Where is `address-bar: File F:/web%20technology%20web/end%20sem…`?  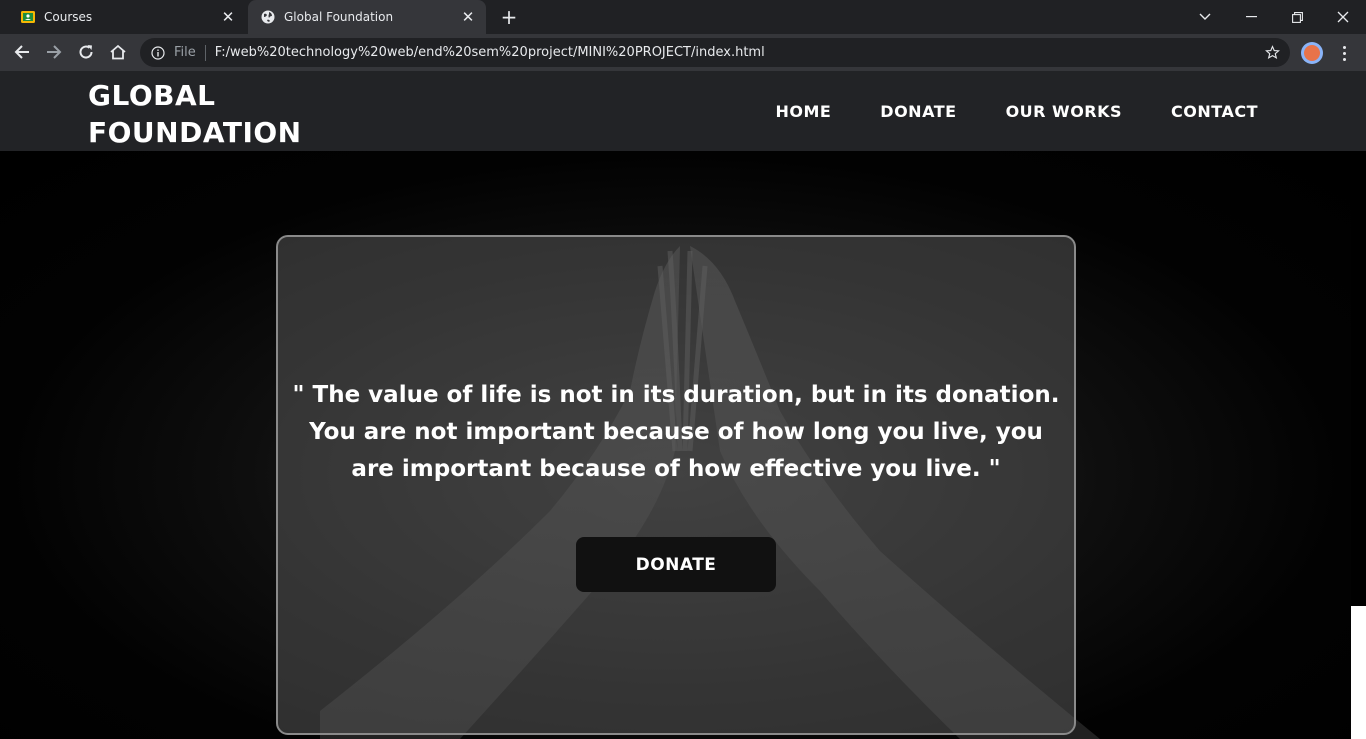 address-bar: File F:/web%20technology%20web/end%20sem… is located at coordinates (715, 52).